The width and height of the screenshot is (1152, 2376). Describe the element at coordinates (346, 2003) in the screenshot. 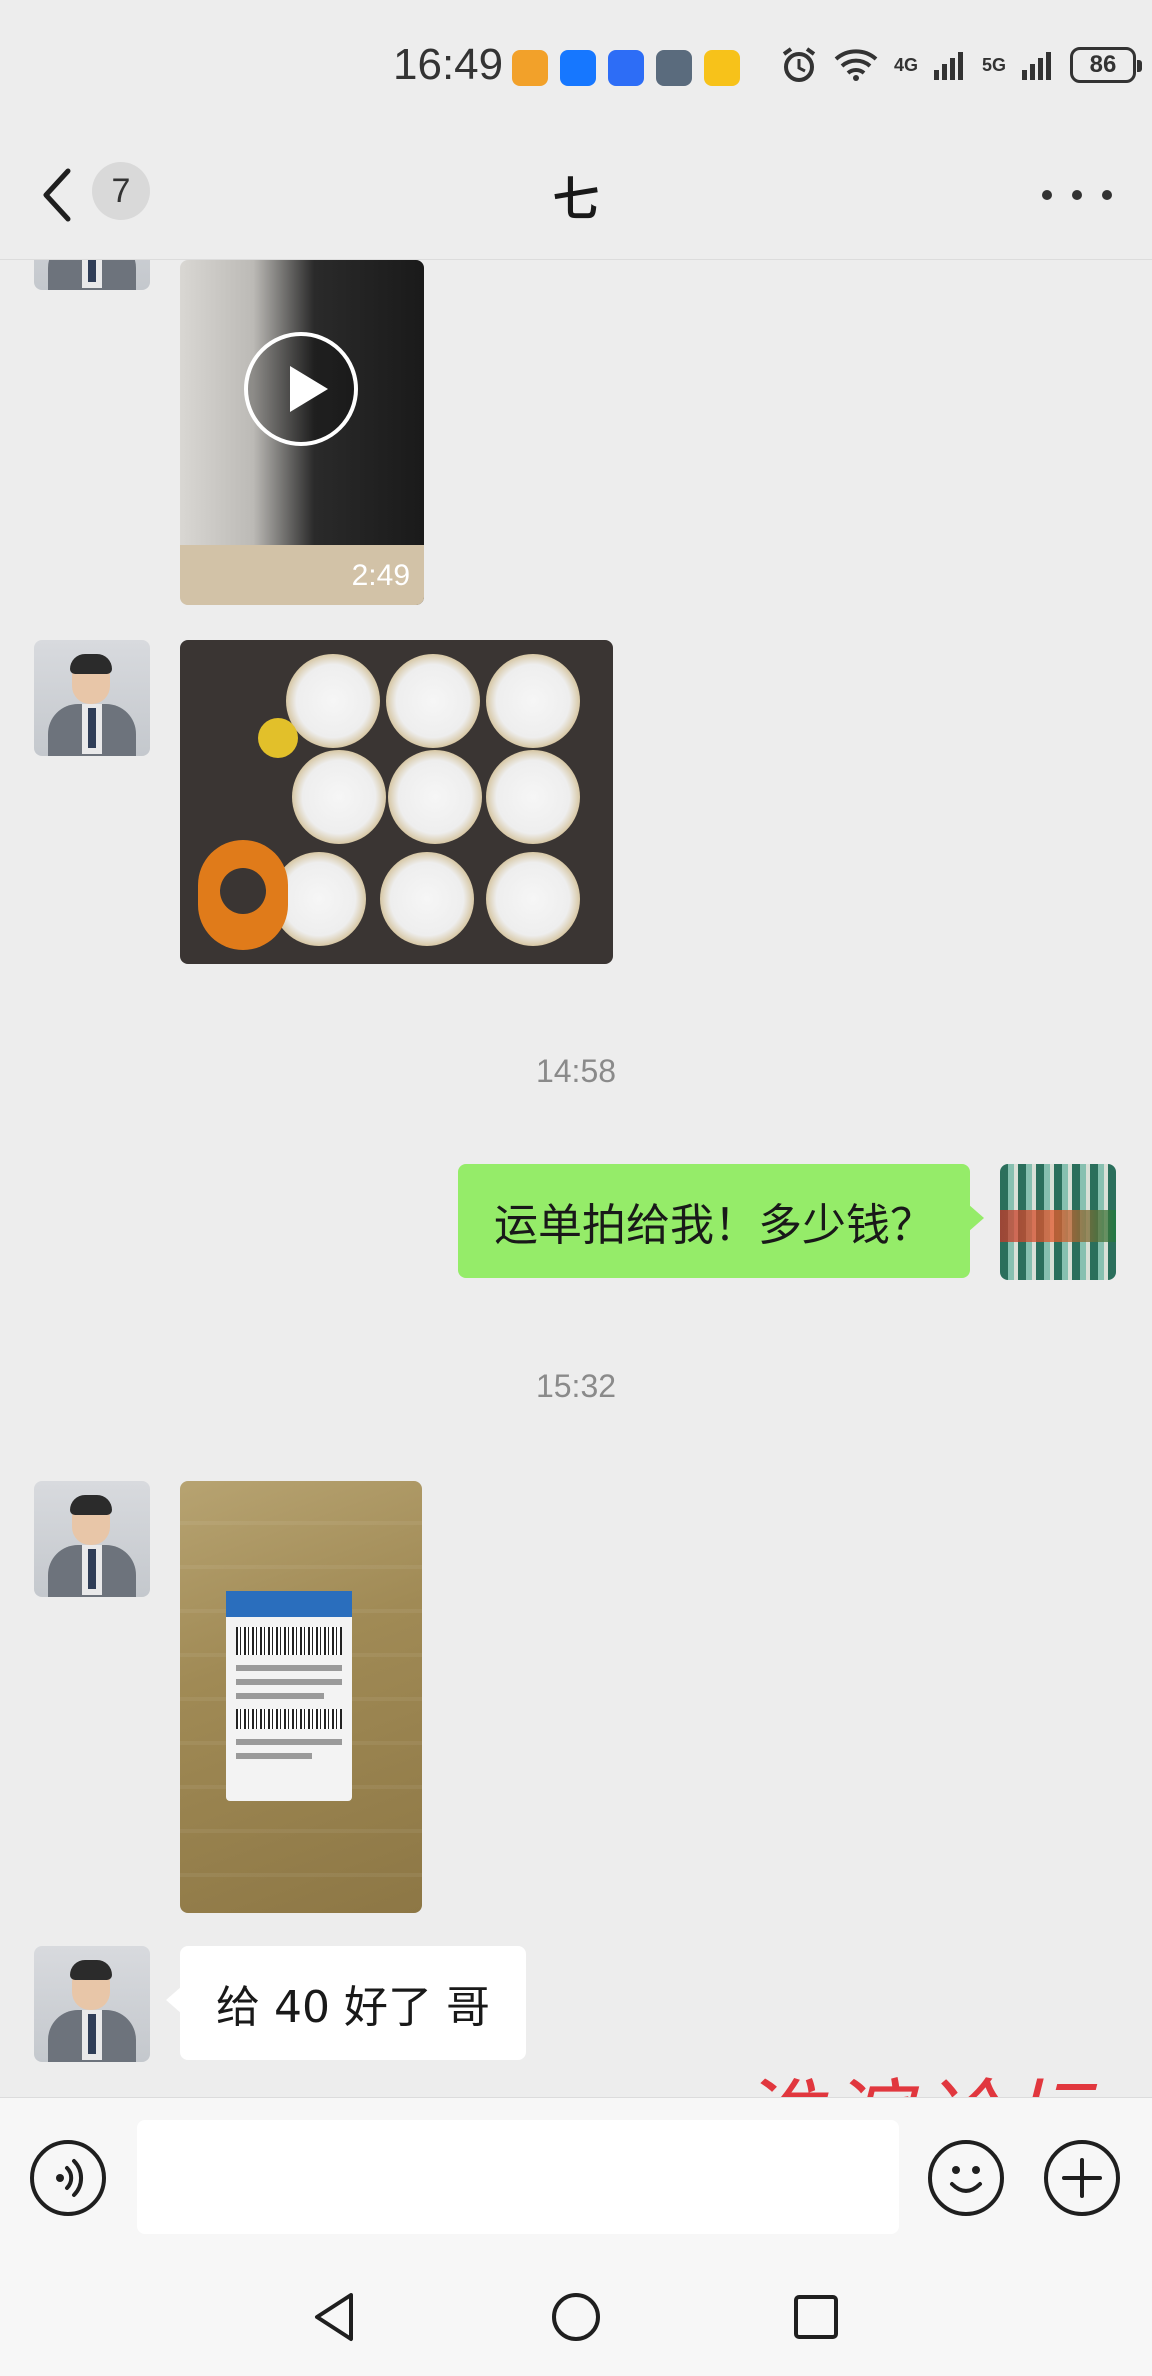

I see `received-message-bubble: 给 40 好了 哥` at that location.